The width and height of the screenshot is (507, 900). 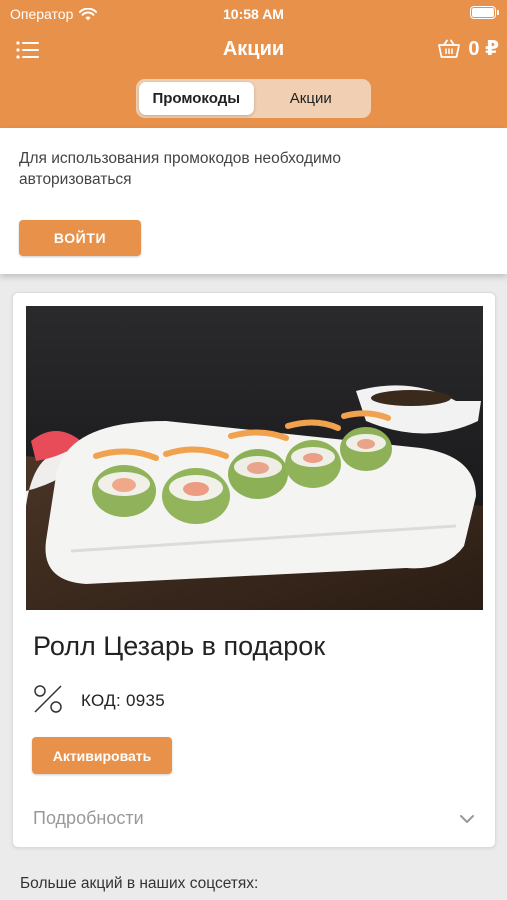 What do you see at coordinates (139, 883) in the screenshot?
I see `social-text: Больше акций в наших соцсетях:` at bounding box center [139, 883].